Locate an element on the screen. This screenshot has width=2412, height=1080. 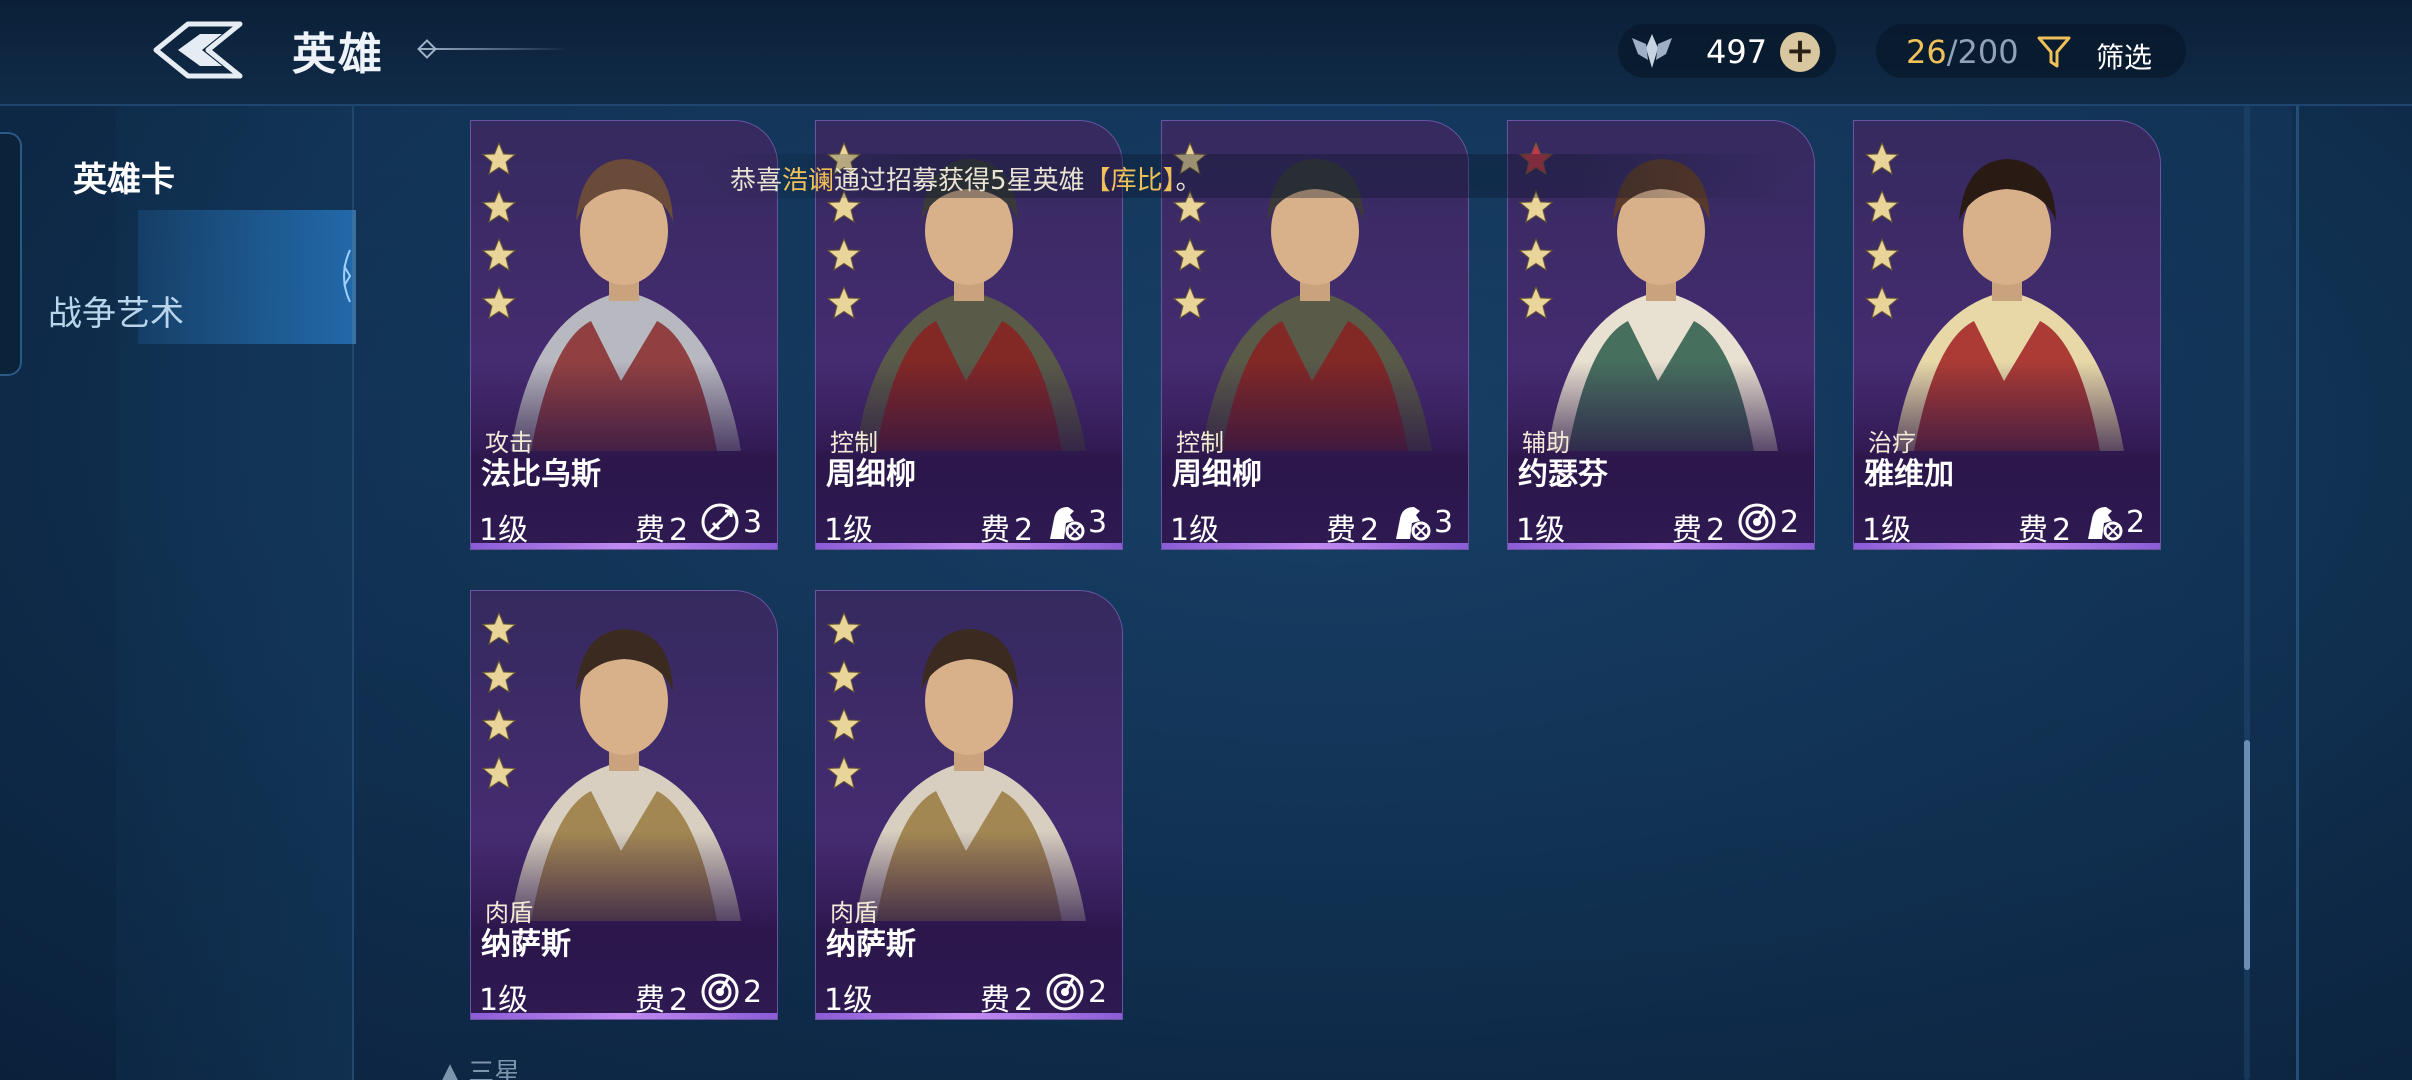
back-arrow-icon is located at coordinates (198, 50).